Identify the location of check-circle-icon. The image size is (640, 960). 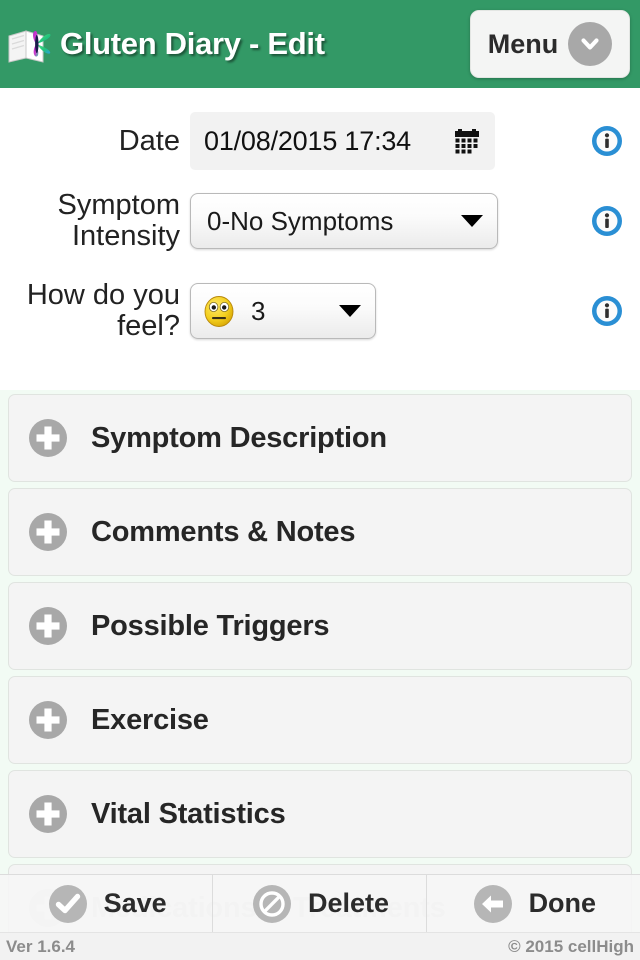
(68, 904).